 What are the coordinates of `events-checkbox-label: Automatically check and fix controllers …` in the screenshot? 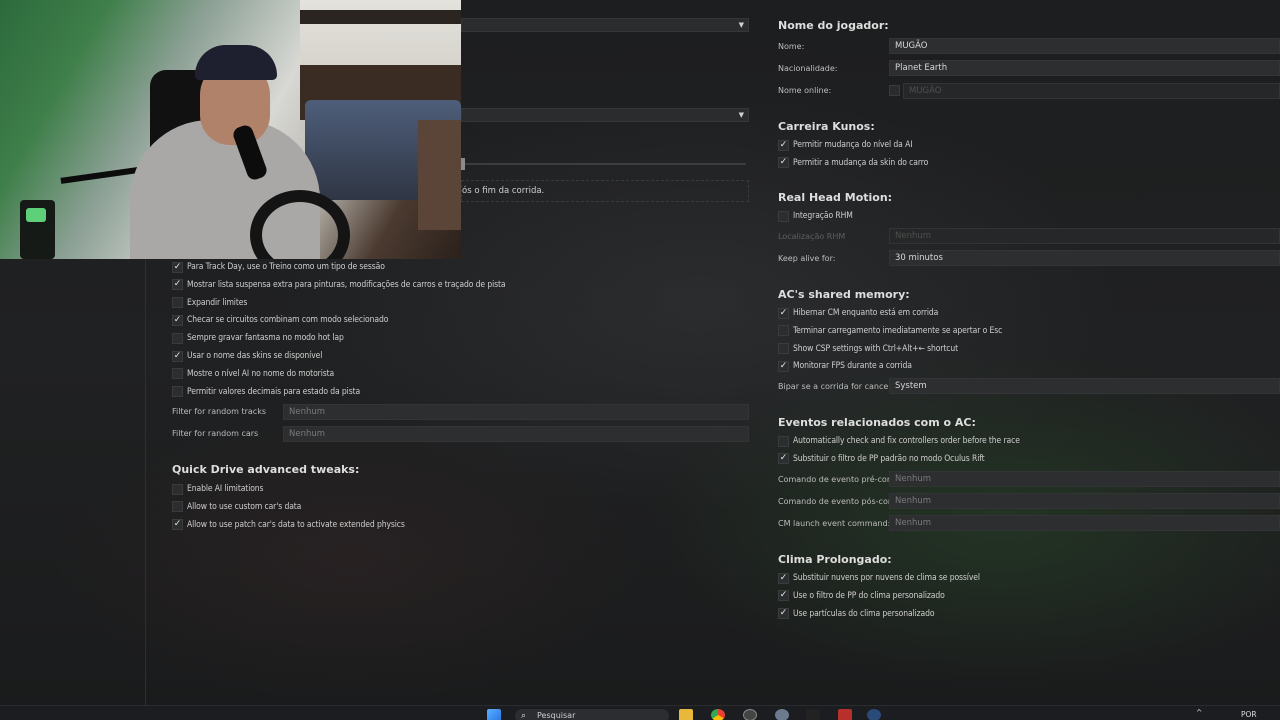 It's located at (906, 441).